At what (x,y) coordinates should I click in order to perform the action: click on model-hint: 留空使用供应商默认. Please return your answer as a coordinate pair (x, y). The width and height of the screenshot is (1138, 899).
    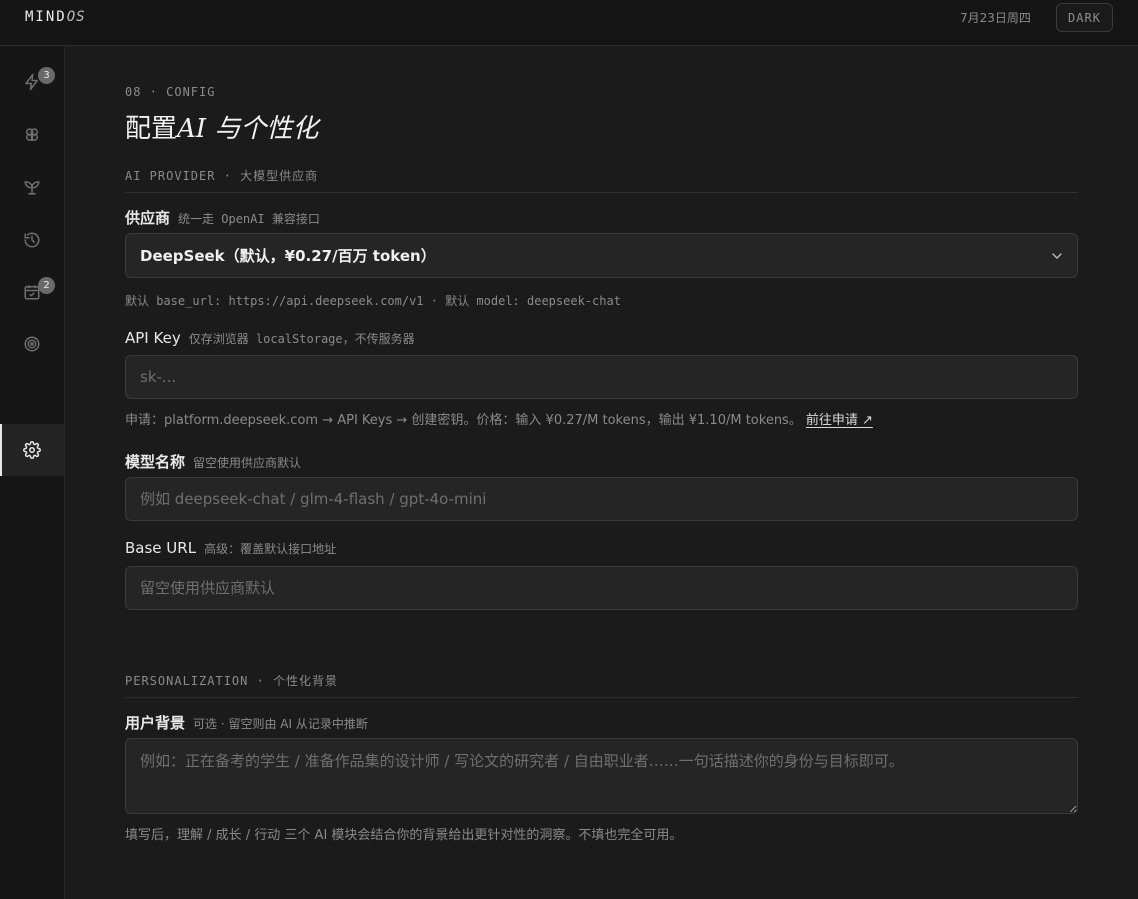
    Looking at the image, I should click on (247, 463).